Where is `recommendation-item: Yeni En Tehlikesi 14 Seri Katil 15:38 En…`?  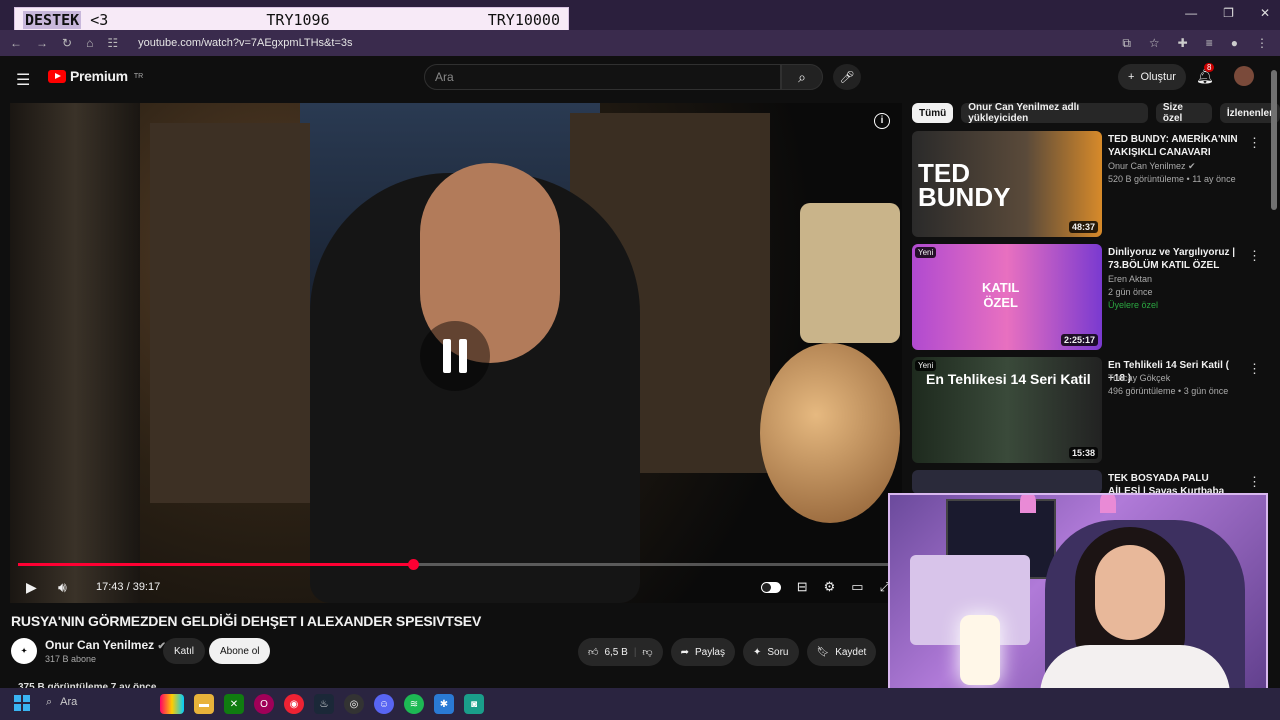 recommendation-item: Yeni En Tehlikesi 14 Seri Katil 15:38 En… is located at coordinates (1087, 410).